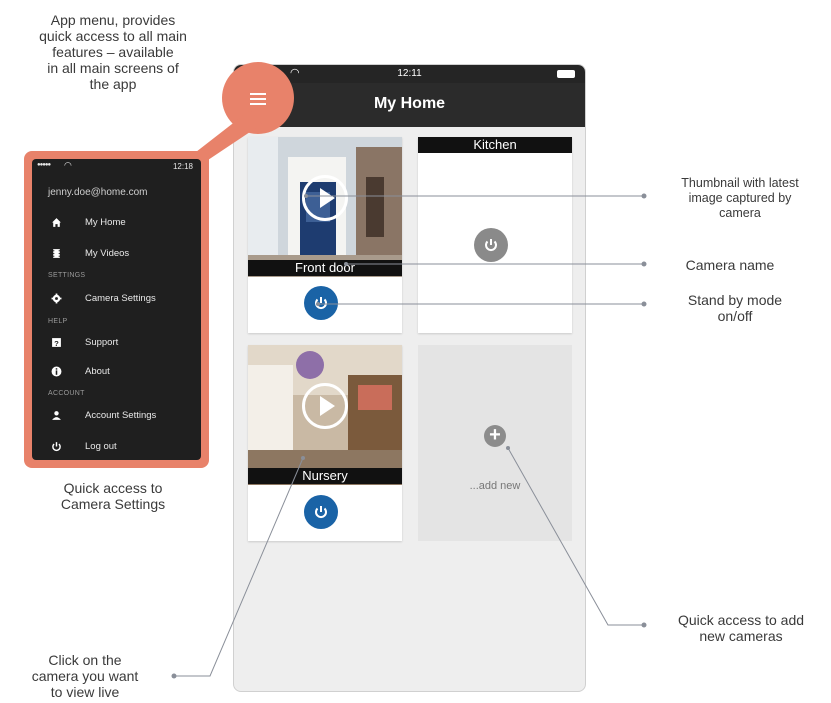  What do you see at coordinates (116, 372) in the screenshot?
I see `menu-item-about: About` at bounding box center [116, 372].